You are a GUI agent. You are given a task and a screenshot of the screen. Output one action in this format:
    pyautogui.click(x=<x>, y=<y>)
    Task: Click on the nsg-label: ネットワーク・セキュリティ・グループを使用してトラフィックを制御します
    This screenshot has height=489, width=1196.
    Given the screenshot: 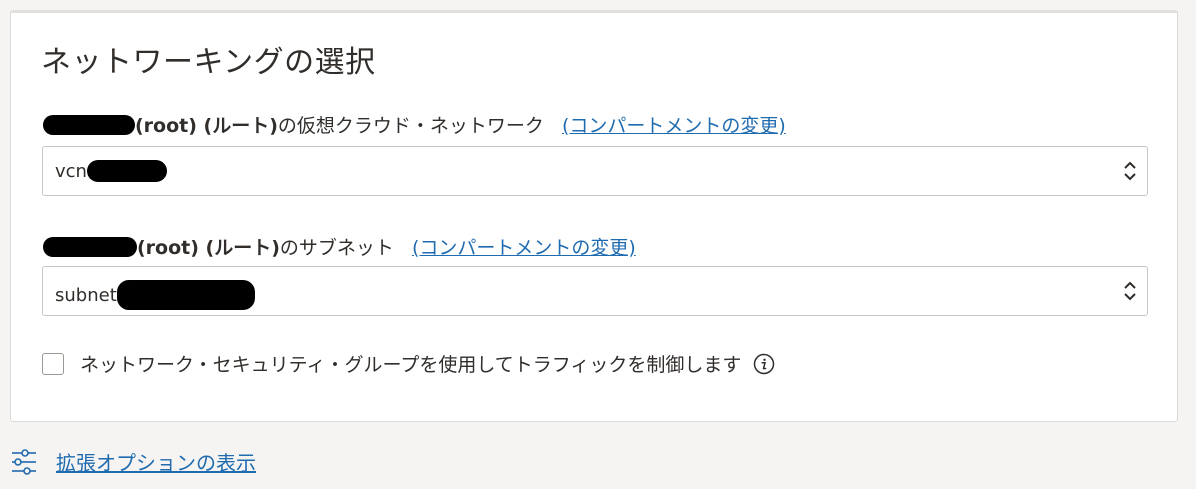 What is the action you would take?
    pyautogui.click(x=411, y=365)
    